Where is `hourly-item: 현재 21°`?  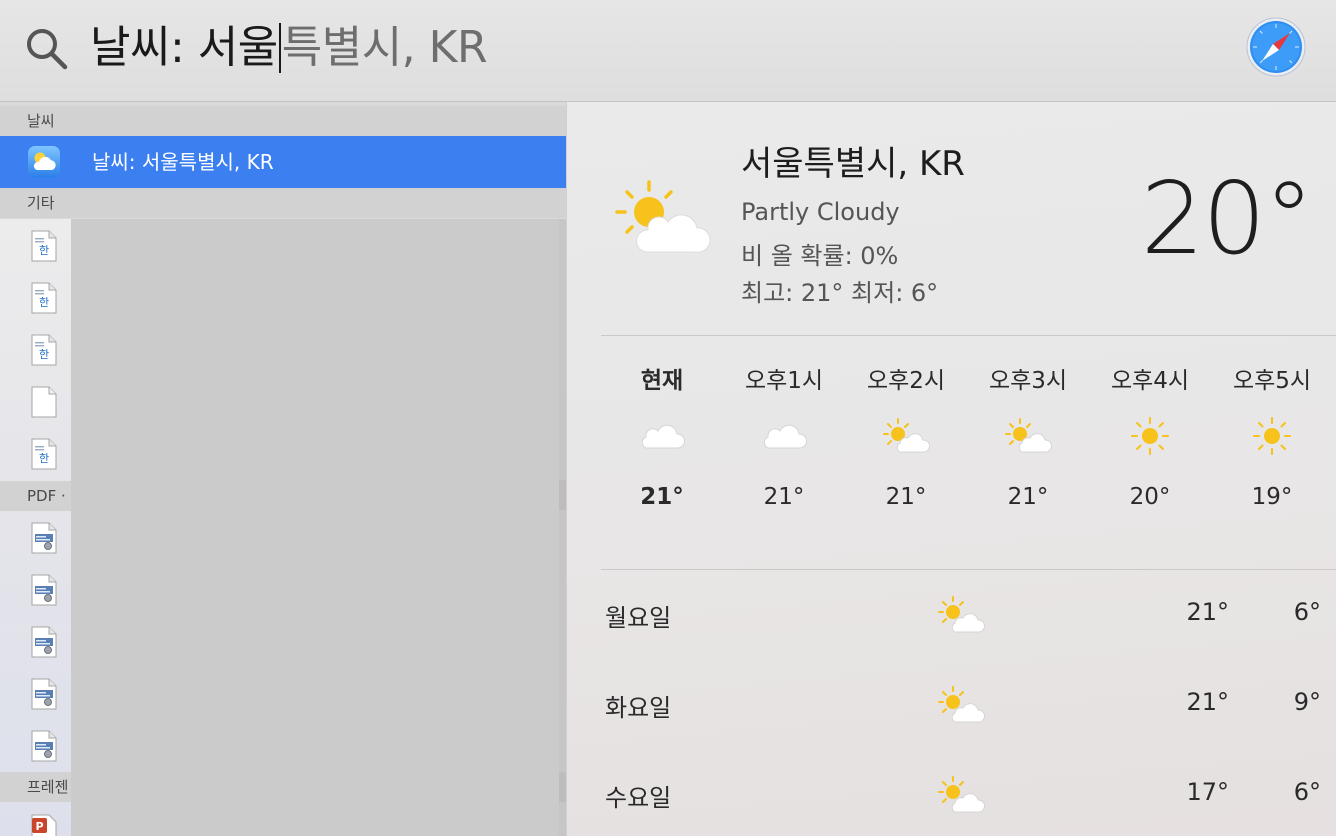
hourly-item: 현재 21° is located at coordinates (662, 439).